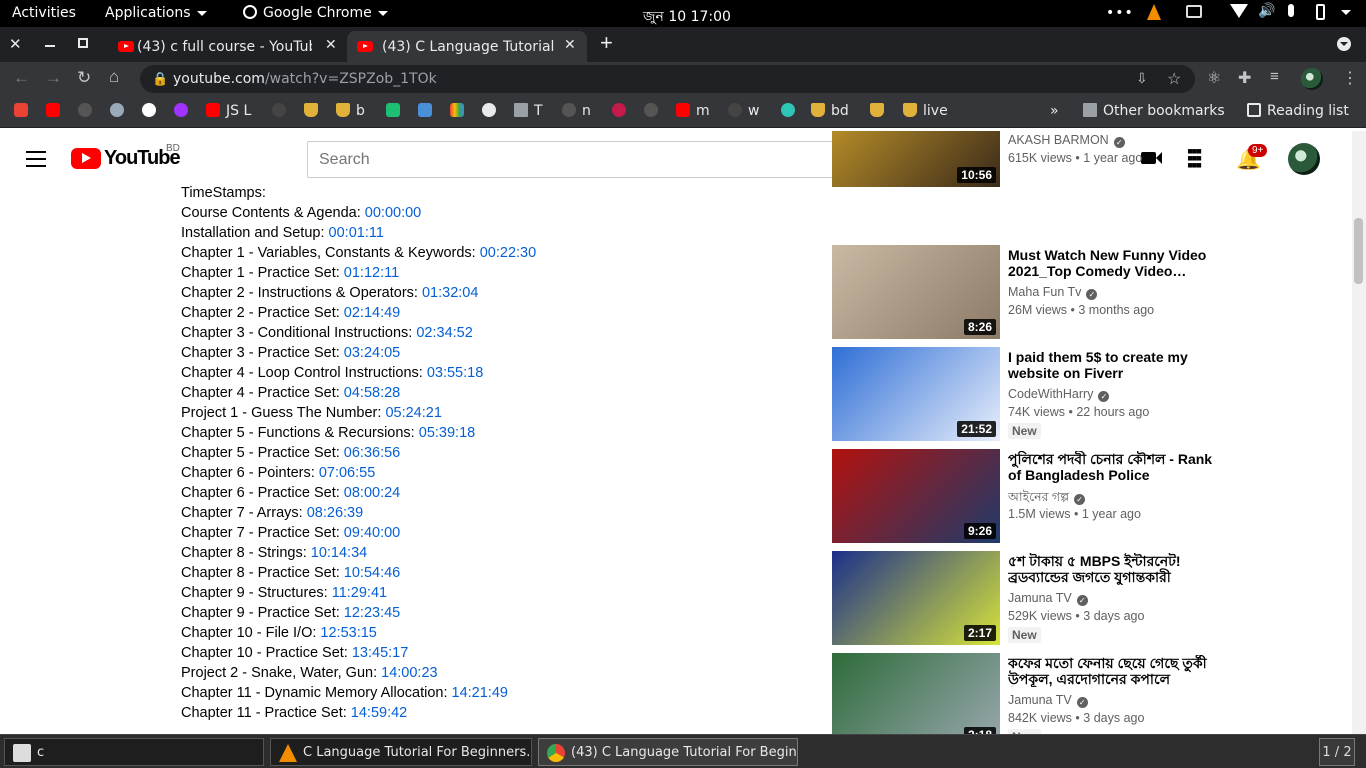 The height and width of the screenshot is (768, 1366). What do you see at coordinates (428, 111) in the screenshot?
I see `bookmark-t-blue` at bounding box center [428, 111].